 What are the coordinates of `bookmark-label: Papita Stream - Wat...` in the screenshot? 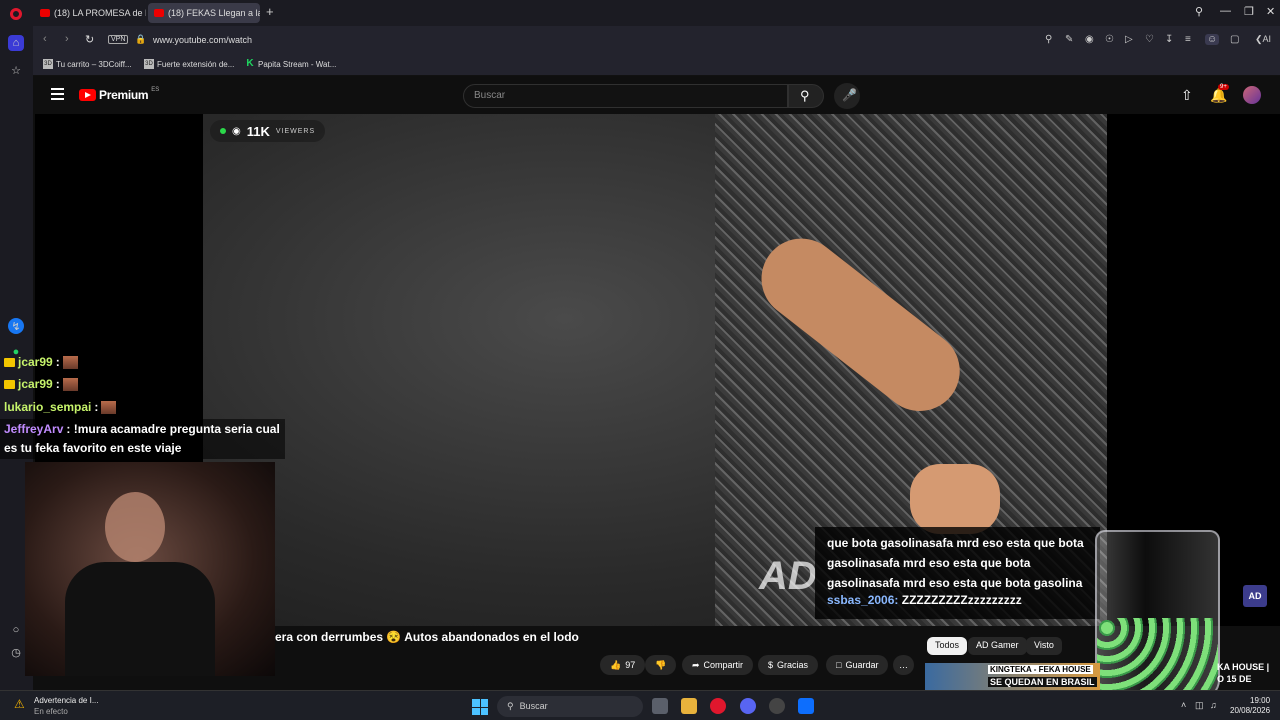 It's located at (297, 64).